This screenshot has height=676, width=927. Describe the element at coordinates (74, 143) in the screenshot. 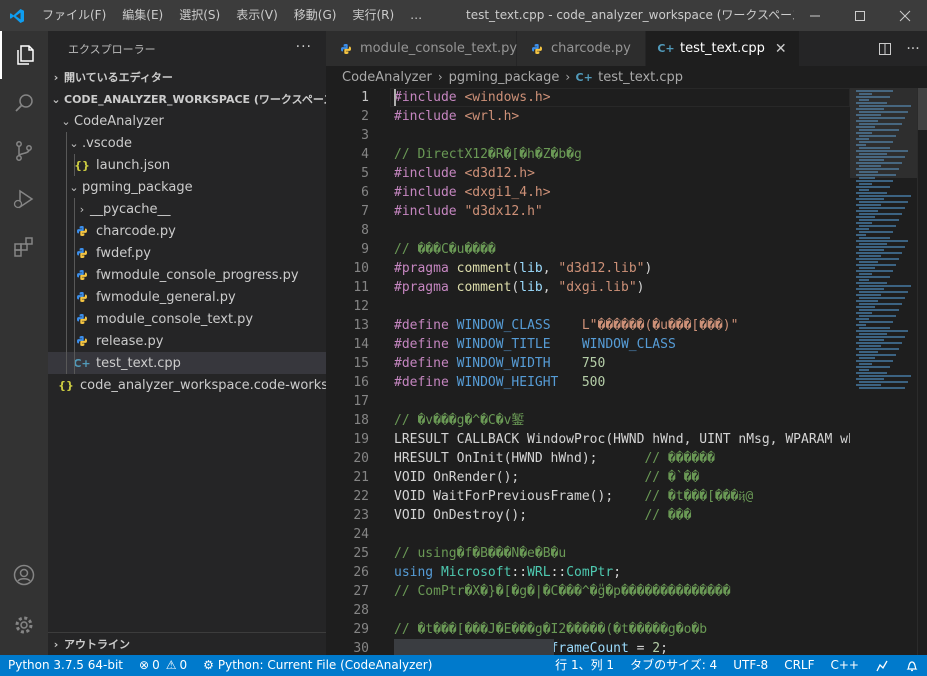

I see `chevron-down-icon: ⌄` at that location.